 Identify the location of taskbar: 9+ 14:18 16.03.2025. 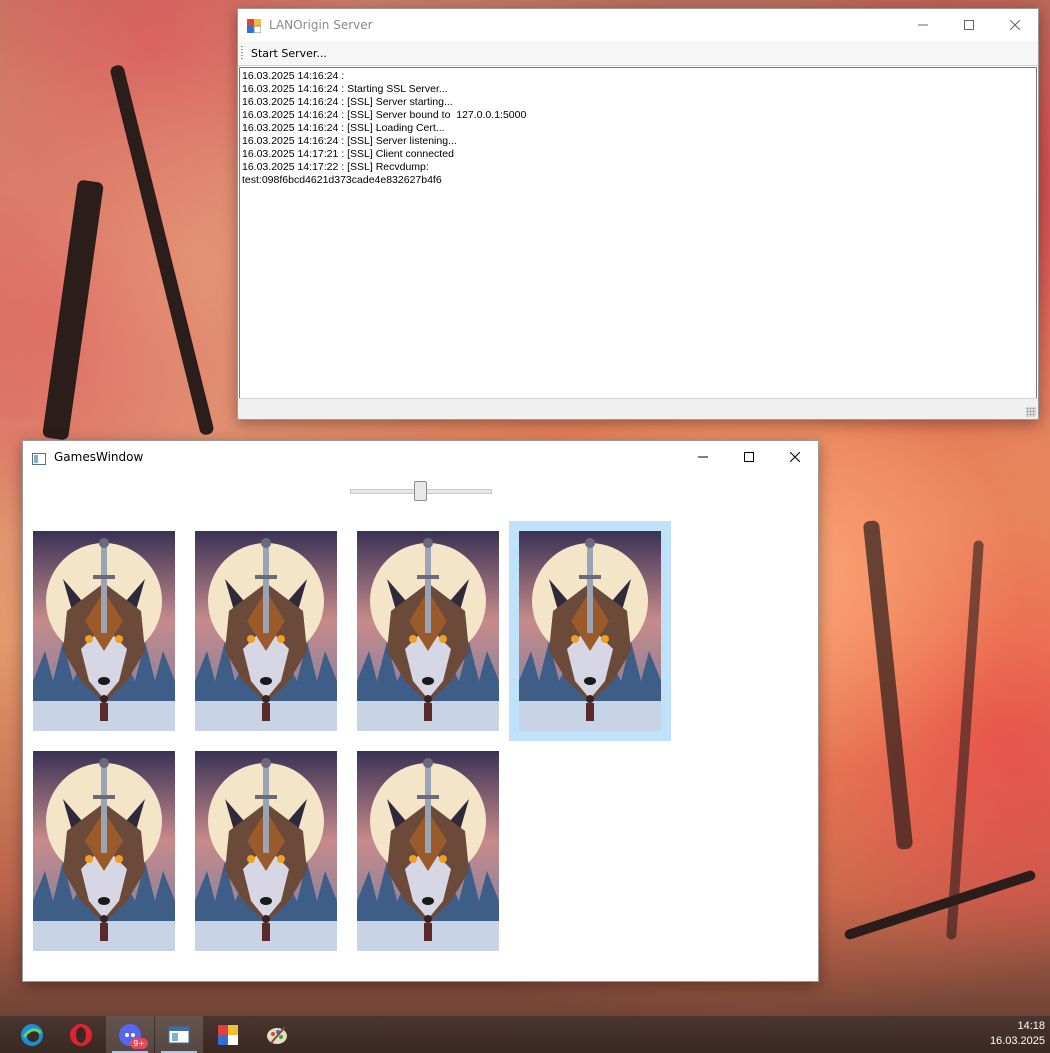
(525, 1034).